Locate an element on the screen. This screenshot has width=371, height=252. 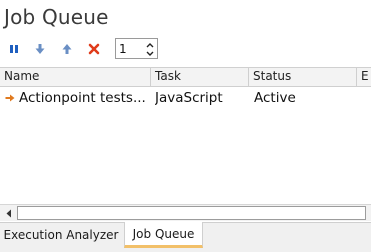
caret-left-icon is located at coordinates (8, 213).